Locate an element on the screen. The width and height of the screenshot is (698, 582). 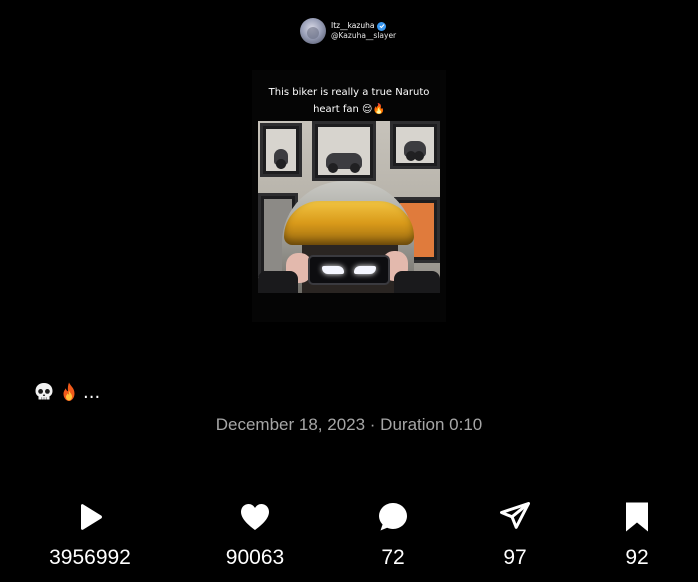
views-count: 3956992 is located at coordinates (90, 557).